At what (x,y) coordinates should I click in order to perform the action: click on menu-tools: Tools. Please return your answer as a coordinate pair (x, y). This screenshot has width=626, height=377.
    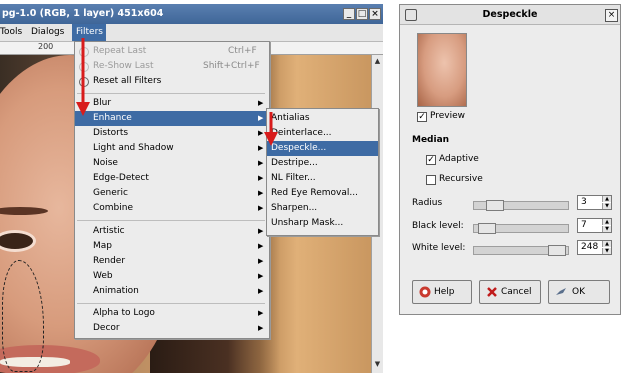
    Looking at the image, I should click on (11, 32).